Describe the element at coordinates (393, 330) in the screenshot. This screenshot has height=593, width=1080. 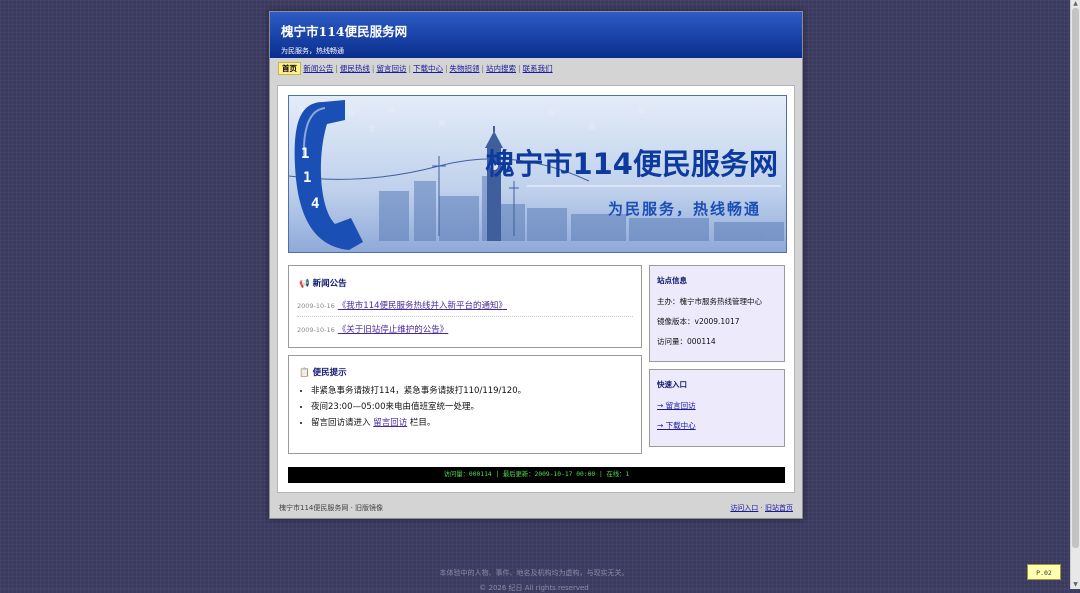
I see `news-link: 《关于旧站停止维护的公告》` at that location.